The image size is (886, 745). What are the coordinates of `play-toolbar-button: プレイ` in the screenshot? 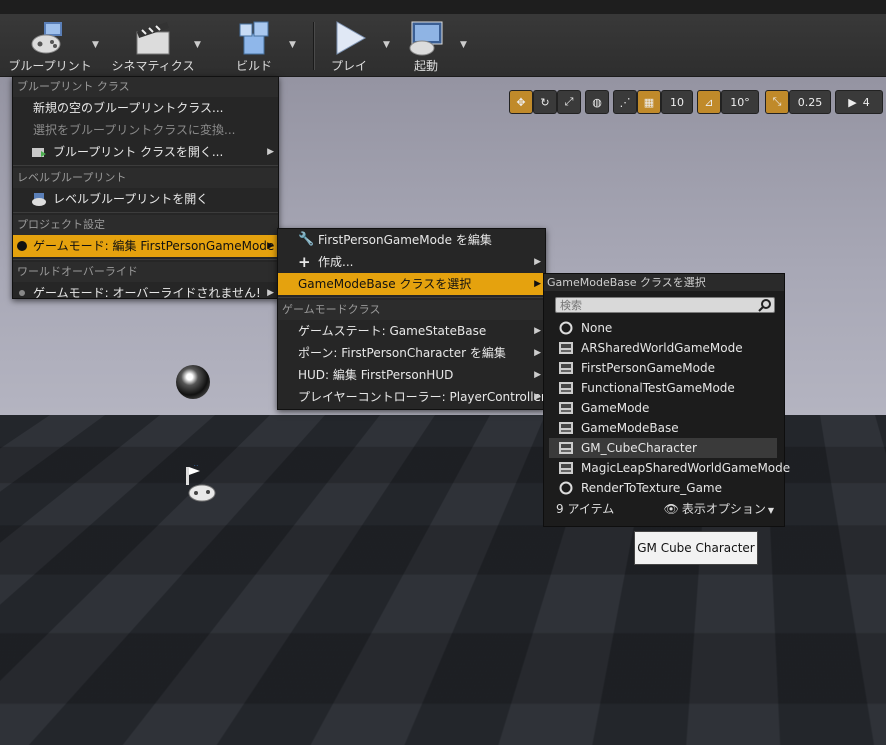 It's located at (349, 45).